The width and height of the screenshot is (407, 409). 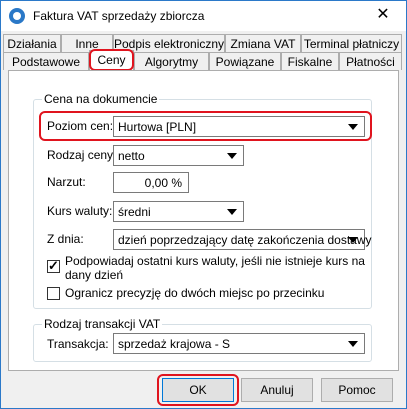 I want to click on price-level-highlight, so click(x=205, y=126).